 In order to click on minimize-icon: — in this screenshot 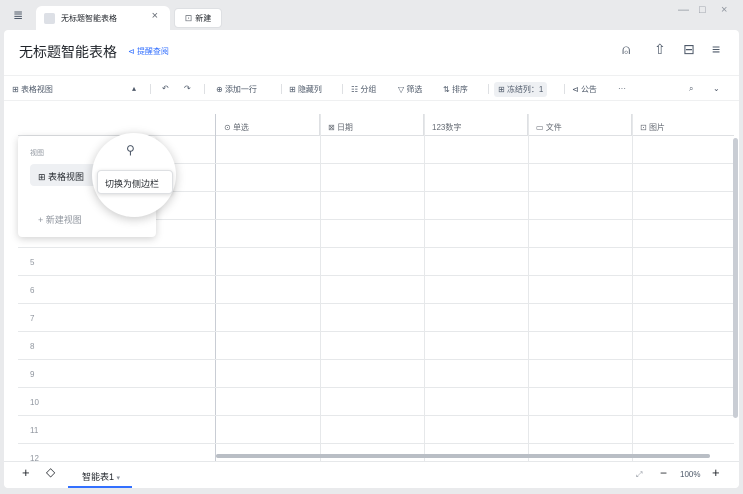, I will do `click(683, 10)`.